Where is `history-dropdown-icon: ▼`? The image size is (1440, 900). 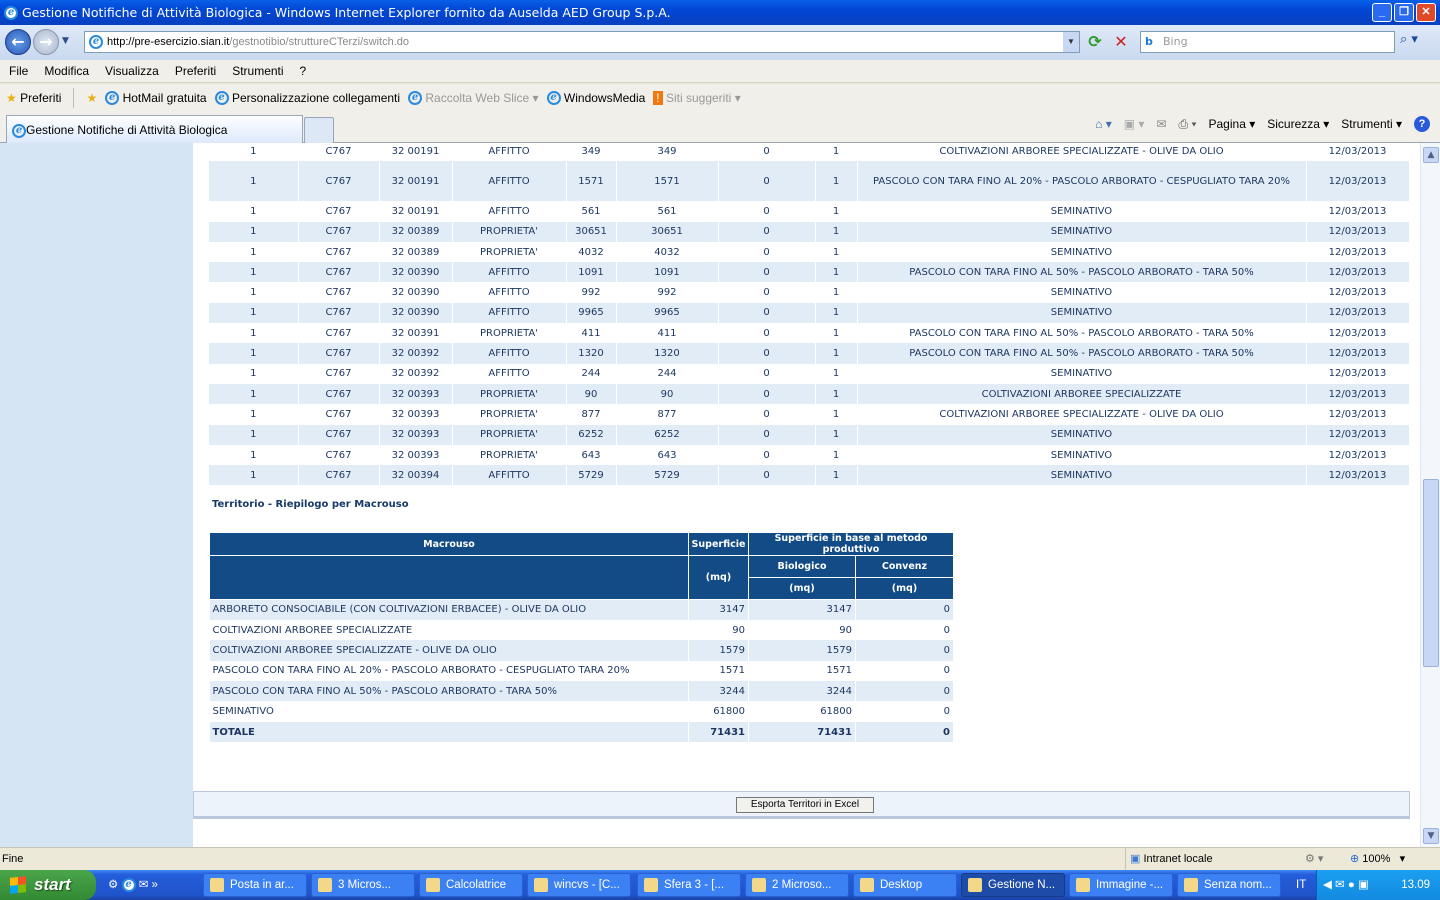
history-dropdown-icon: ▼ is located at coordinates (65, 41).